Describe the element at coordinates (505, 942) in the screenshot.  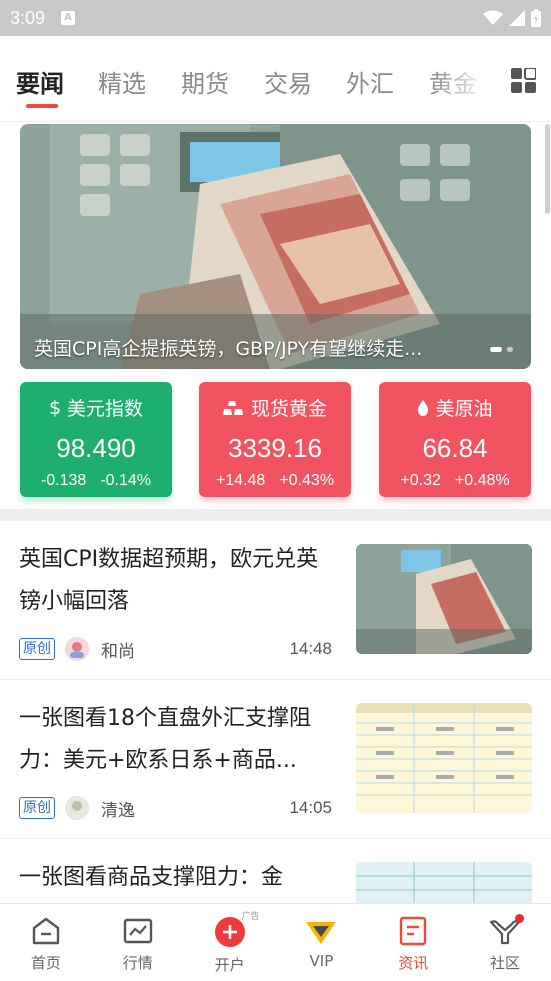
I see `nav-community: 社区` at that location.